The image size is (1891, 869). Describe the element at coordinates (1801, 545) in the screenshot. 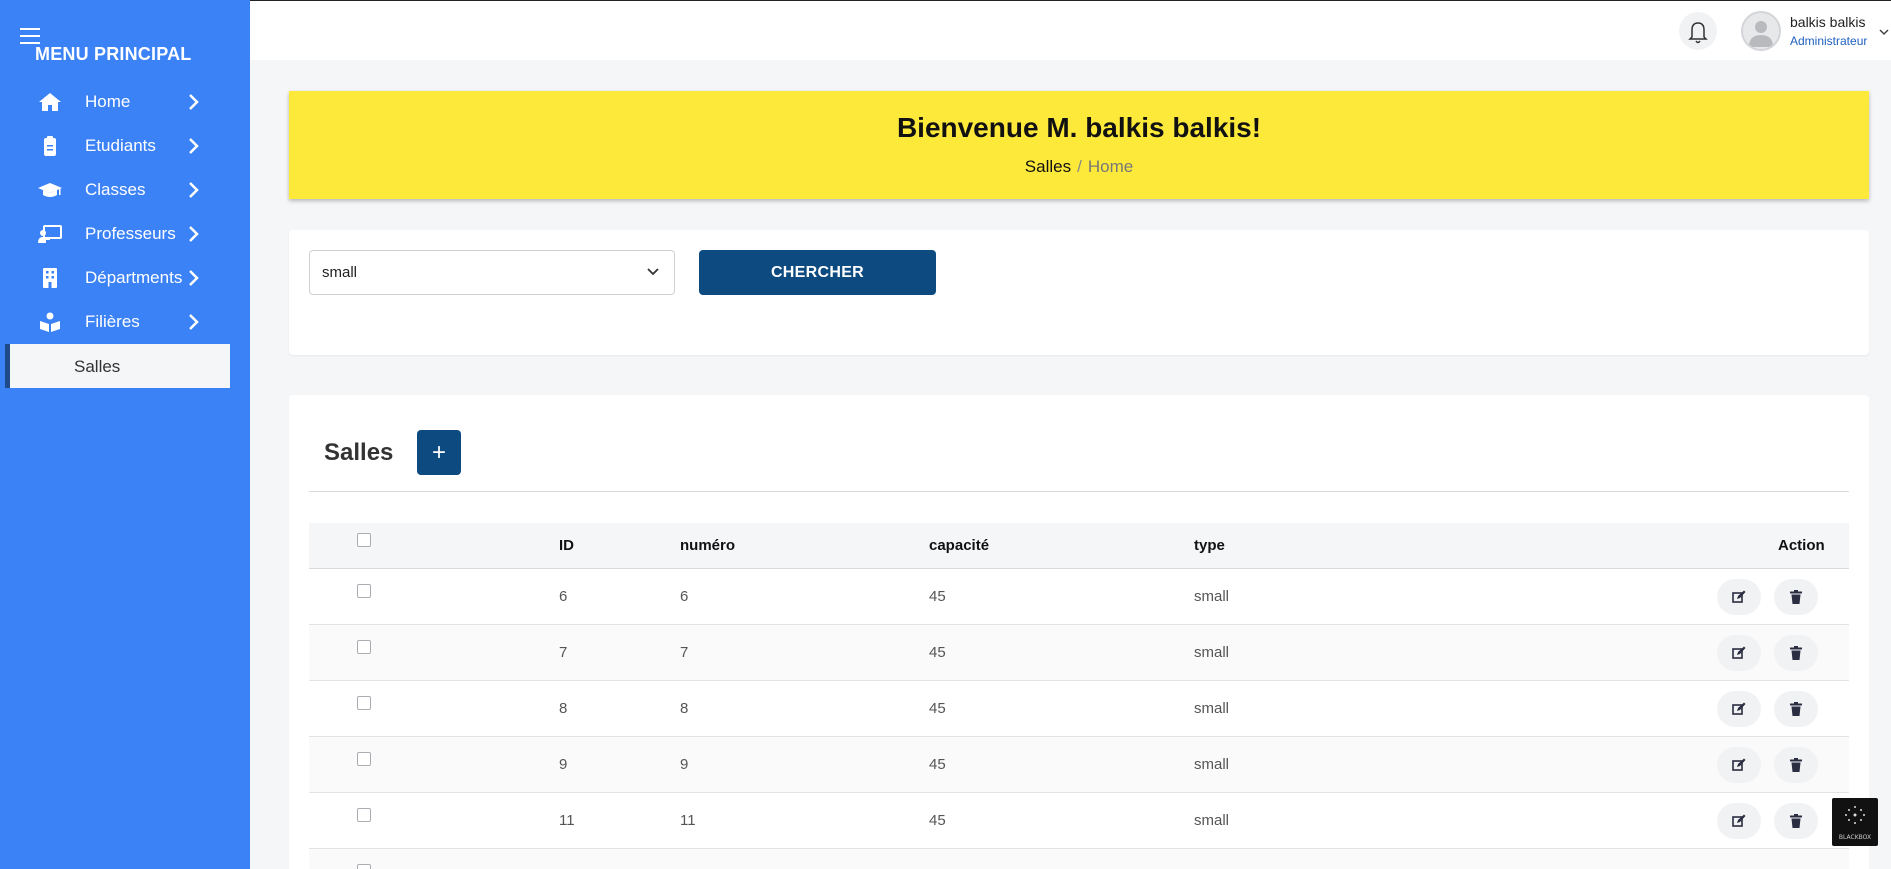

I see `column-header-action: Action` at that location.